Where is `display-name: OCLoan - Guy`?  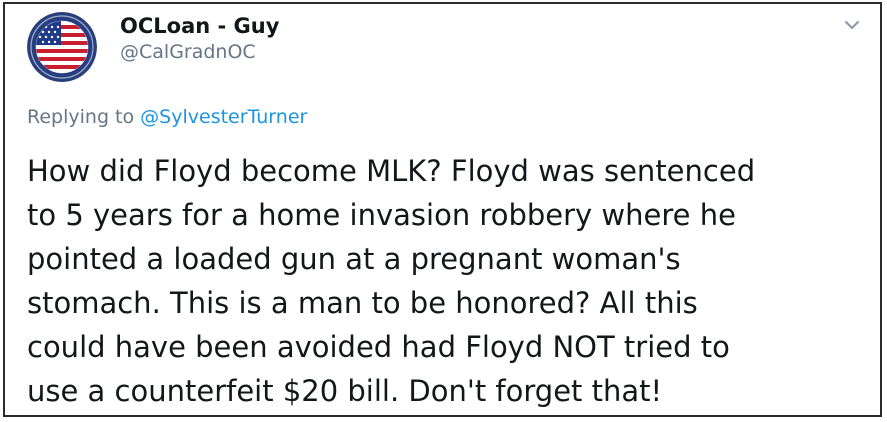 display-name: OCLoan - Guy is located at coordinates (199, 26).